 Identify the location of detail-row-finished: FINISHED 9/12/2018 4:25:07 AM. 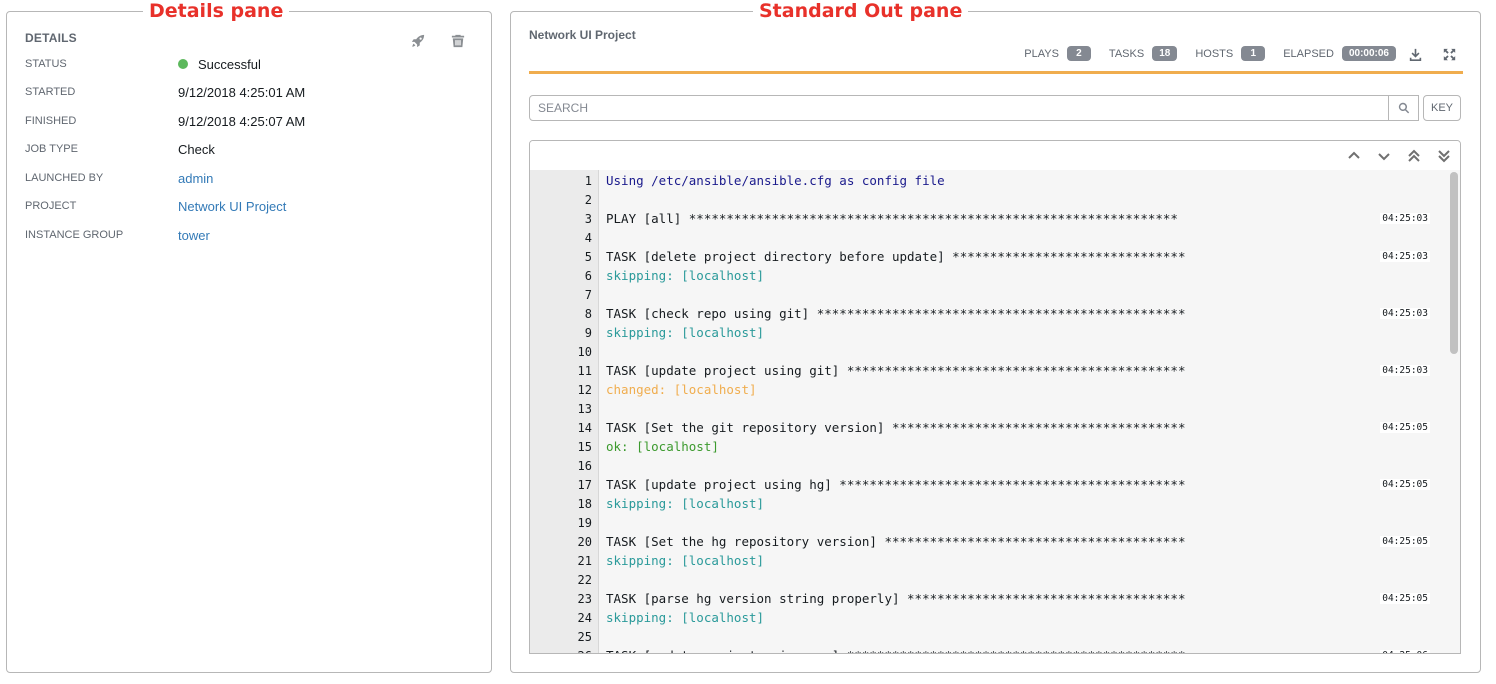
(250, 121).